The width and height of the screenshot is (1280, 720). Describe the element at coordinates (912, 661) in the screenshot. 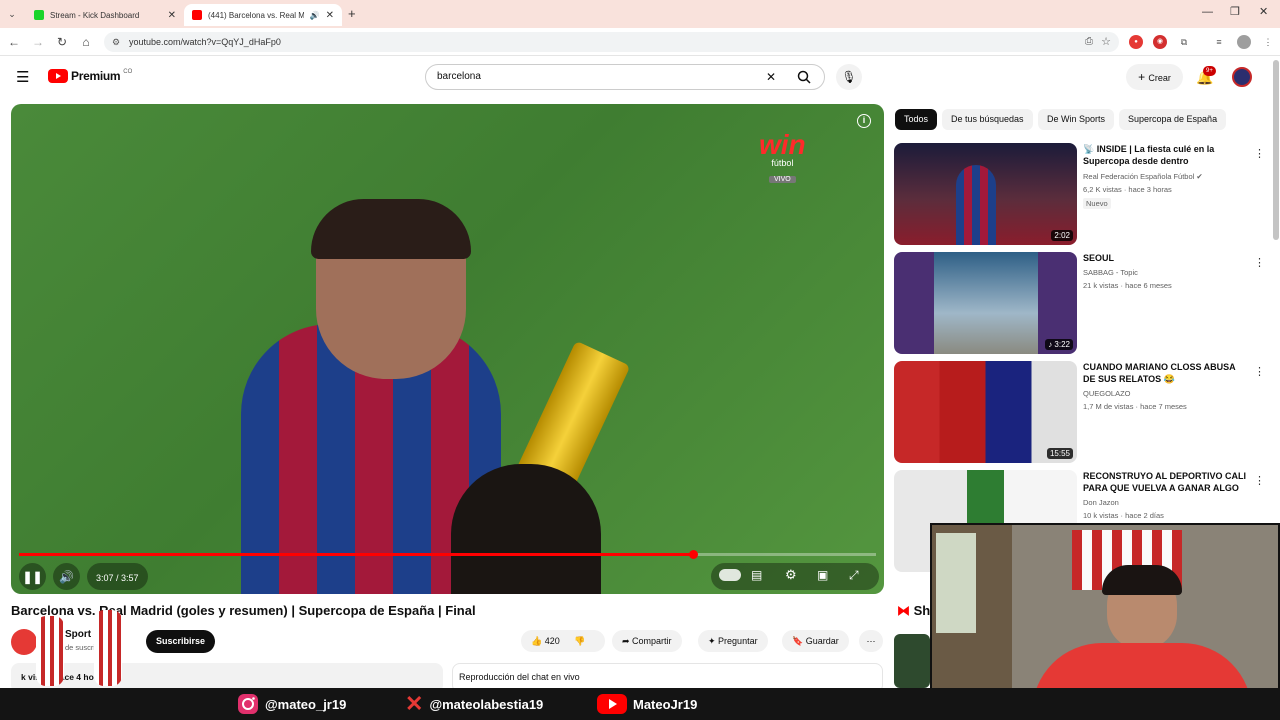

I see `short-thumbnail` at that location.